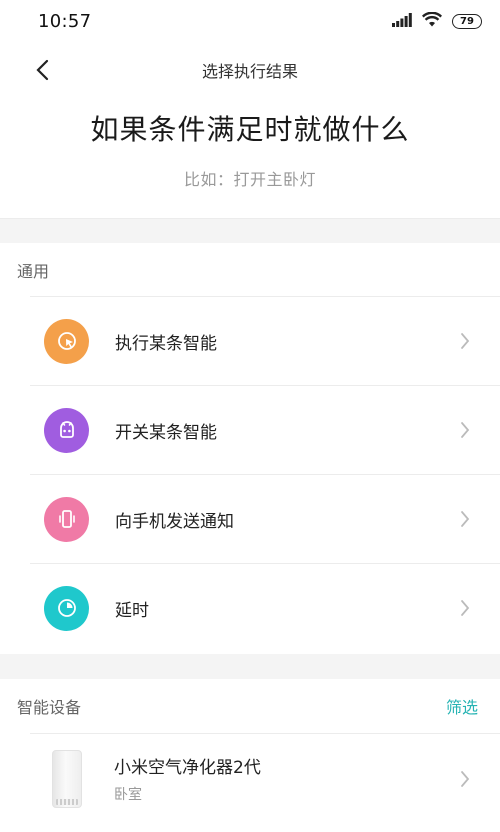 Image resolution: width=500 pixels, height=832 pixels. What do you see at coordinates (250, 706) in the screenshot?
I see `devices-section-header: 智能设备 筛选` at bounding box center [250, 706].